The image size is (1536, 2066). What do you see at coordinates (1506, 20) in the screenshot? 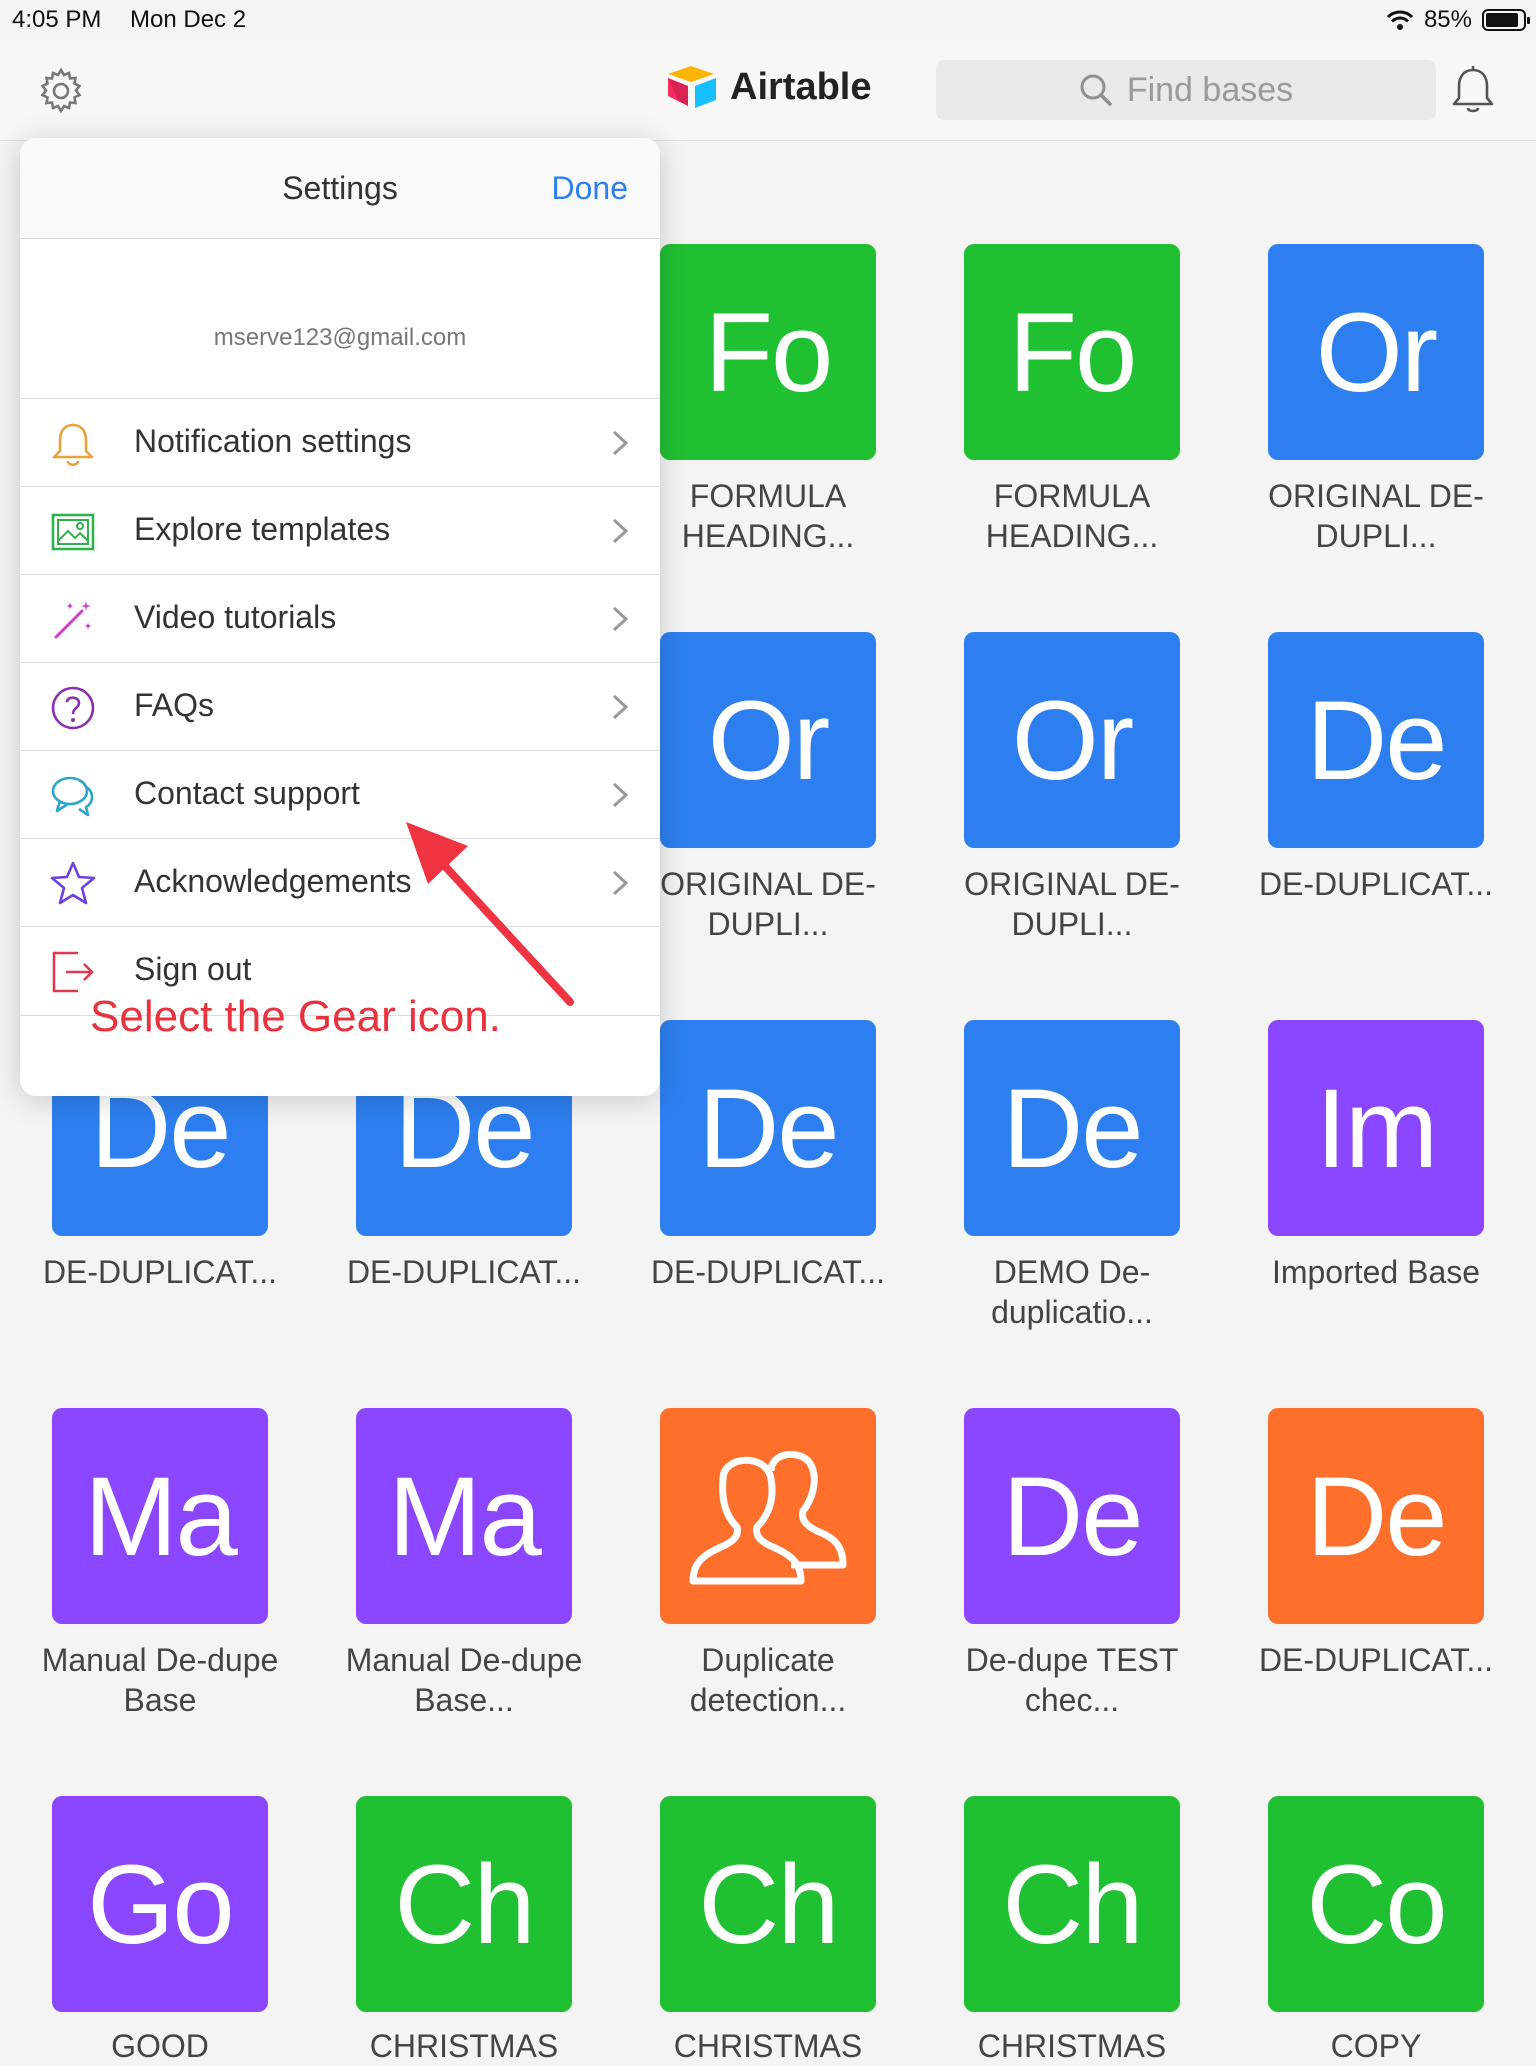
I see `battery-icon` at bounding box center [1506, 20].